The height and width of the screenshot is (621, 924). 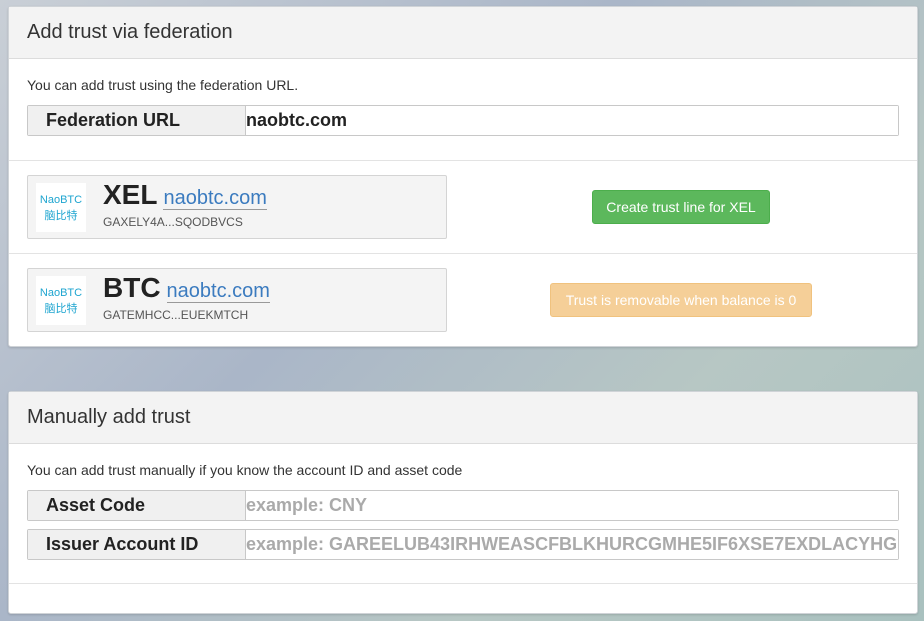 I want to click on federation-panel-title: Add trust via federation, so click(x=463, y=33).